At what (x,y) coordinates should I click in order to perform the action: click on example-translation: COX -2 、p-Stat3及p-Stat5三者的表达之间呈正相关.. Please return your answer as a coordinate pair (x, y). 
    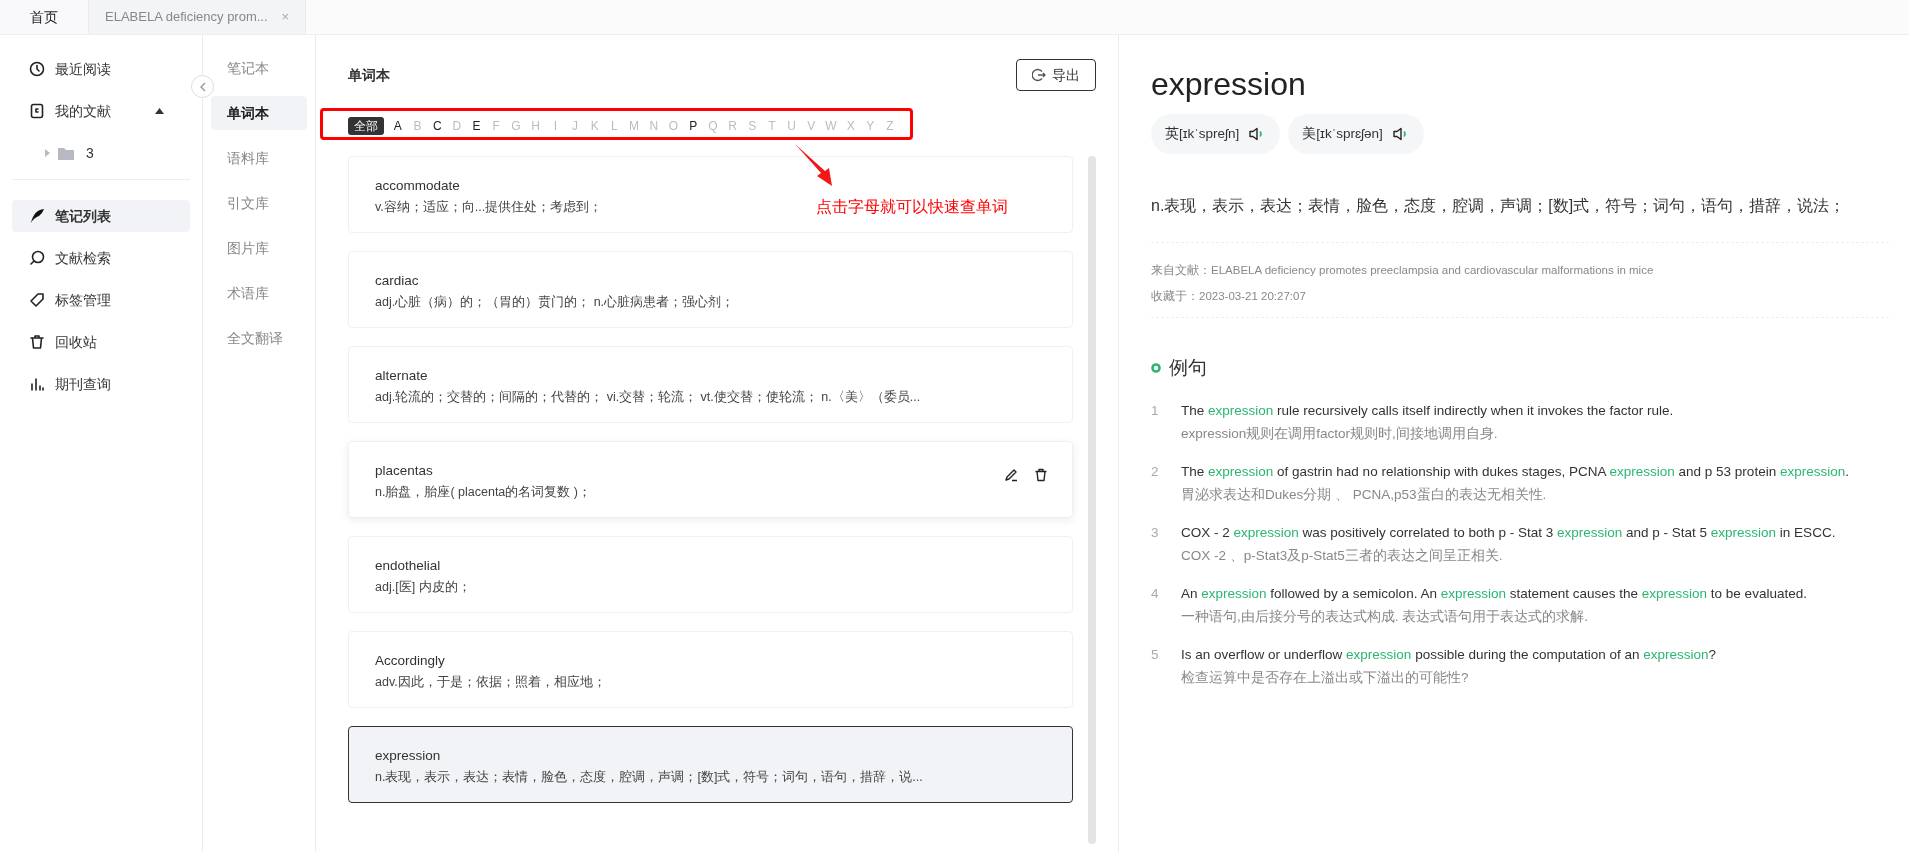
    Looking at the image, I should click on (1342, 555).